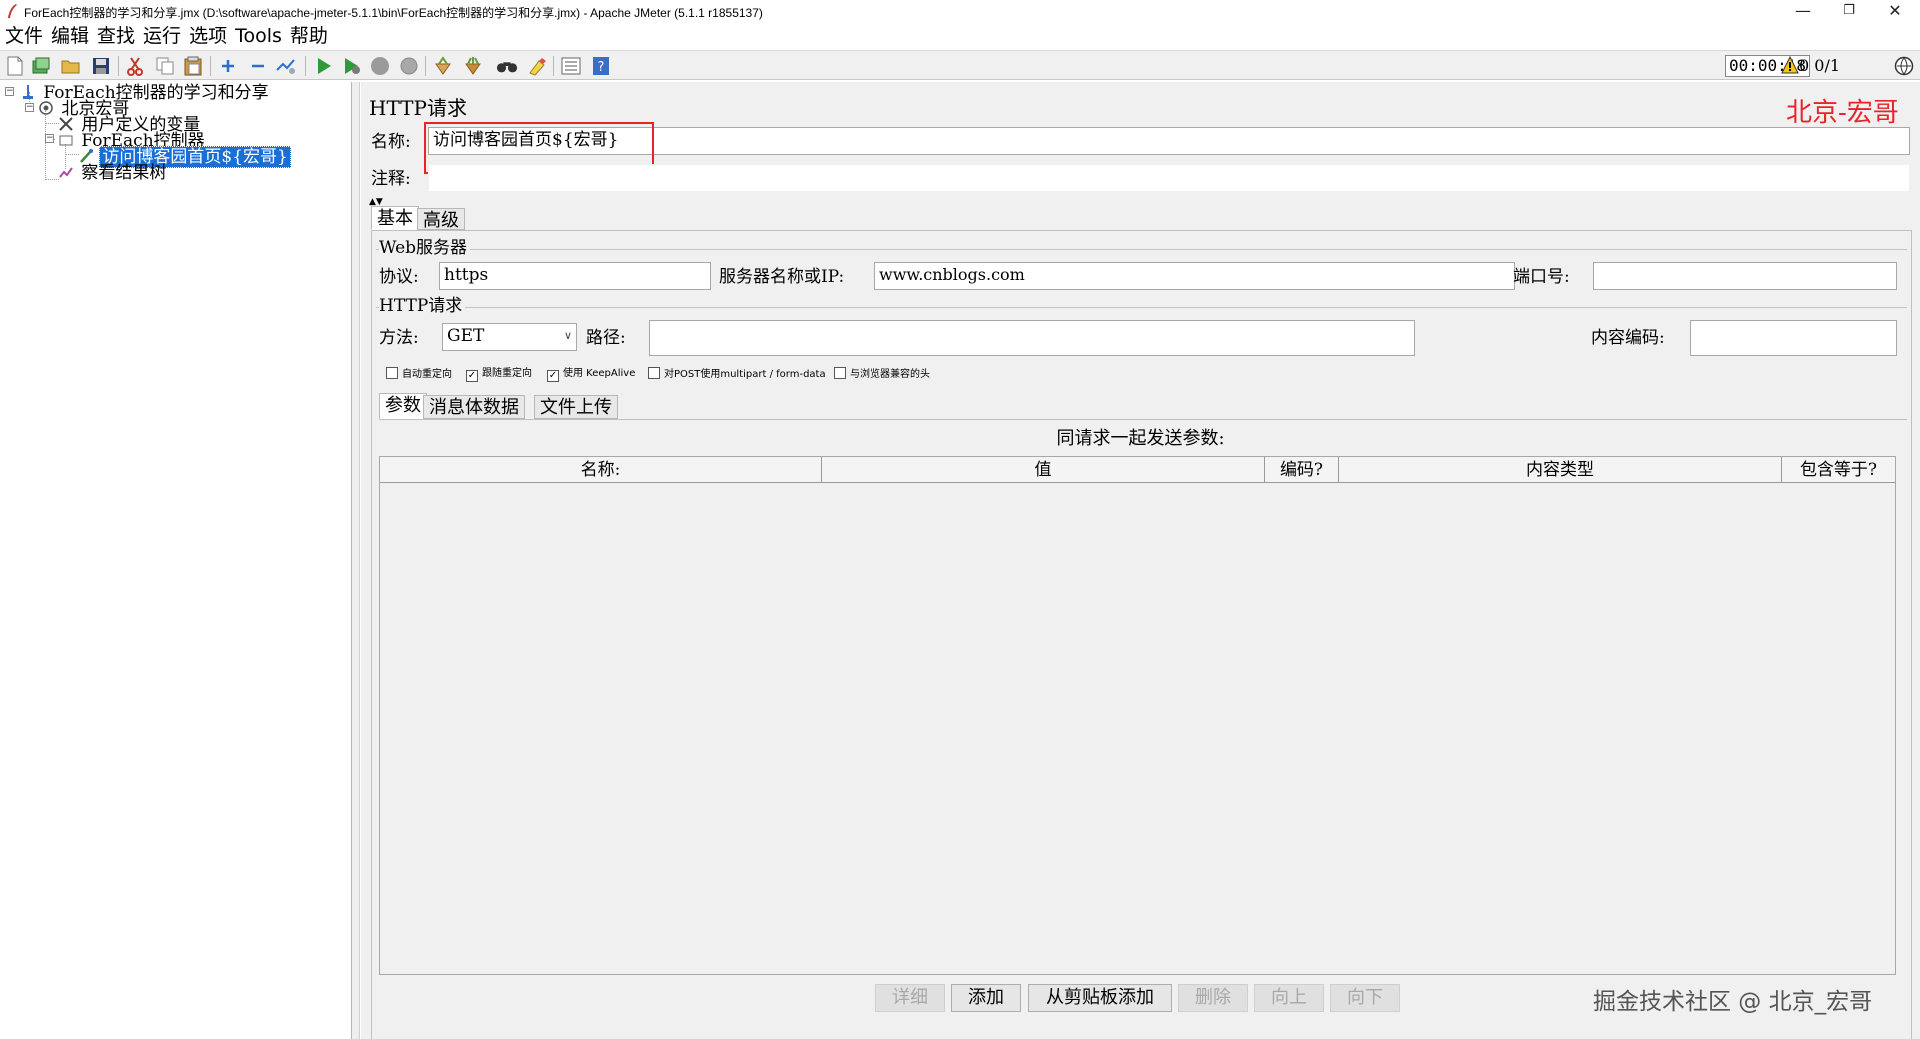 This screenshot has width=1920, height=1039. Describe the element at coordinates (12, 11) in the screenshot. I see `jmeter-feather-icon` at that location.